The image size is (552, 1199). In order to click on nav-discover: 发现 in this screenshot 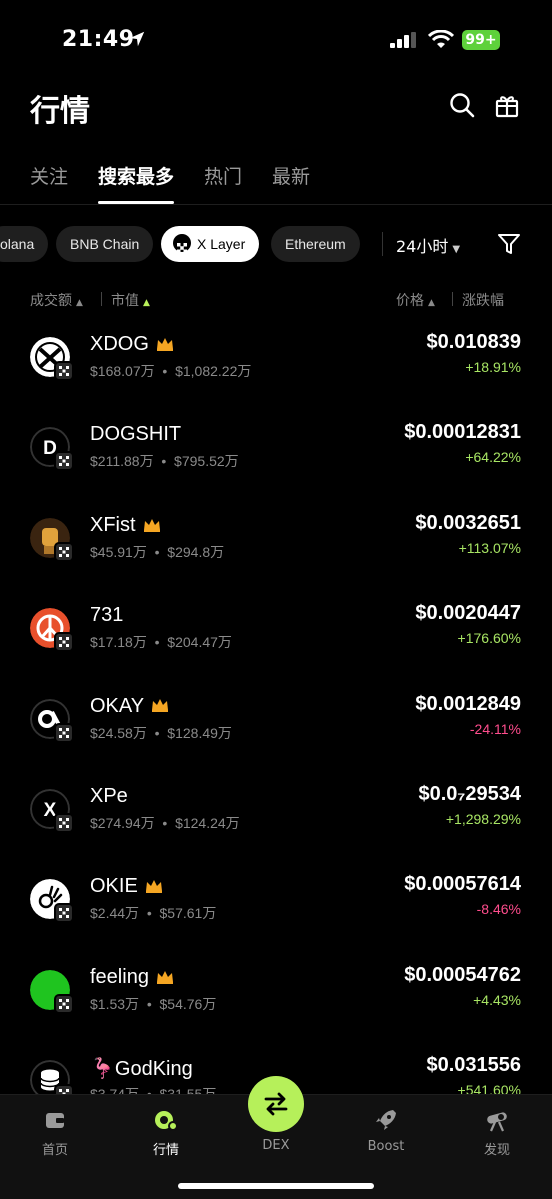, I will do `click(497, 1132)`.